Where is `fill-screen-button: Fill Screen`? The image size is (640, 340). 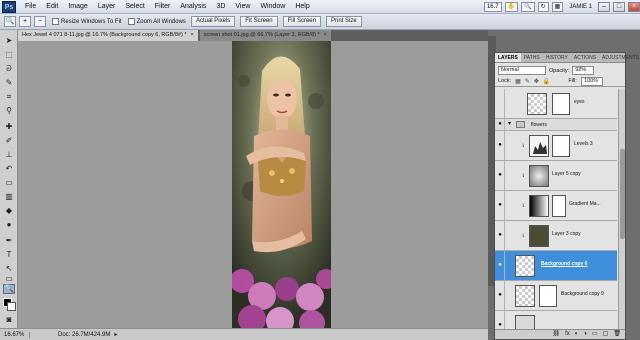 fill-screen-button: Fill Screen is located at coordinates (301, 21).